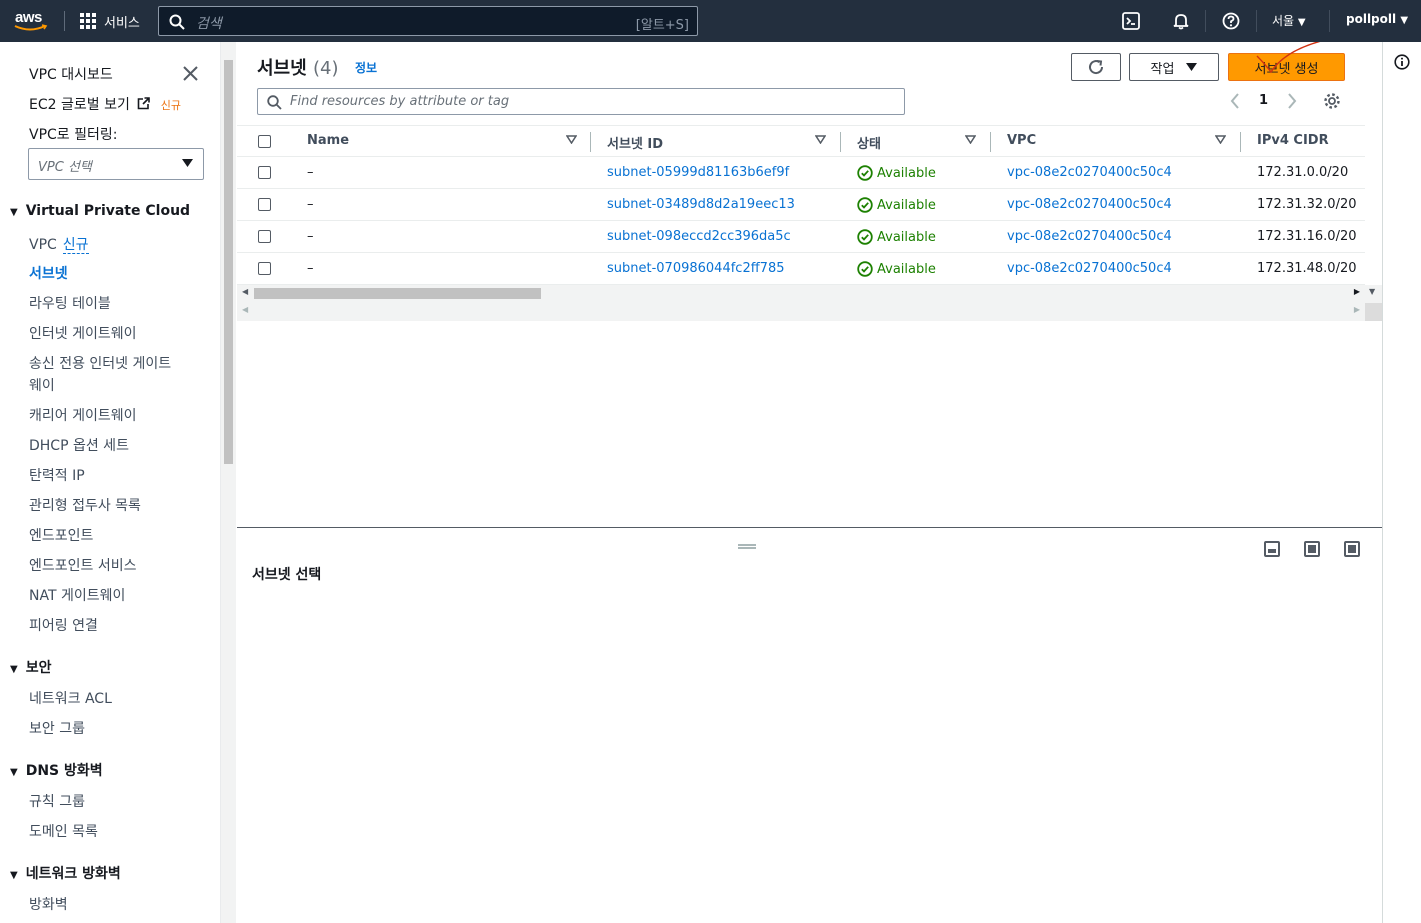 Image resolution: width=1421 pixels, height=923 pixels. Describe the element at coordinates (85, 505) in the screenshot. I see `sidebar-item-prefix-lists: 관리형 접두사 목록` at that location.